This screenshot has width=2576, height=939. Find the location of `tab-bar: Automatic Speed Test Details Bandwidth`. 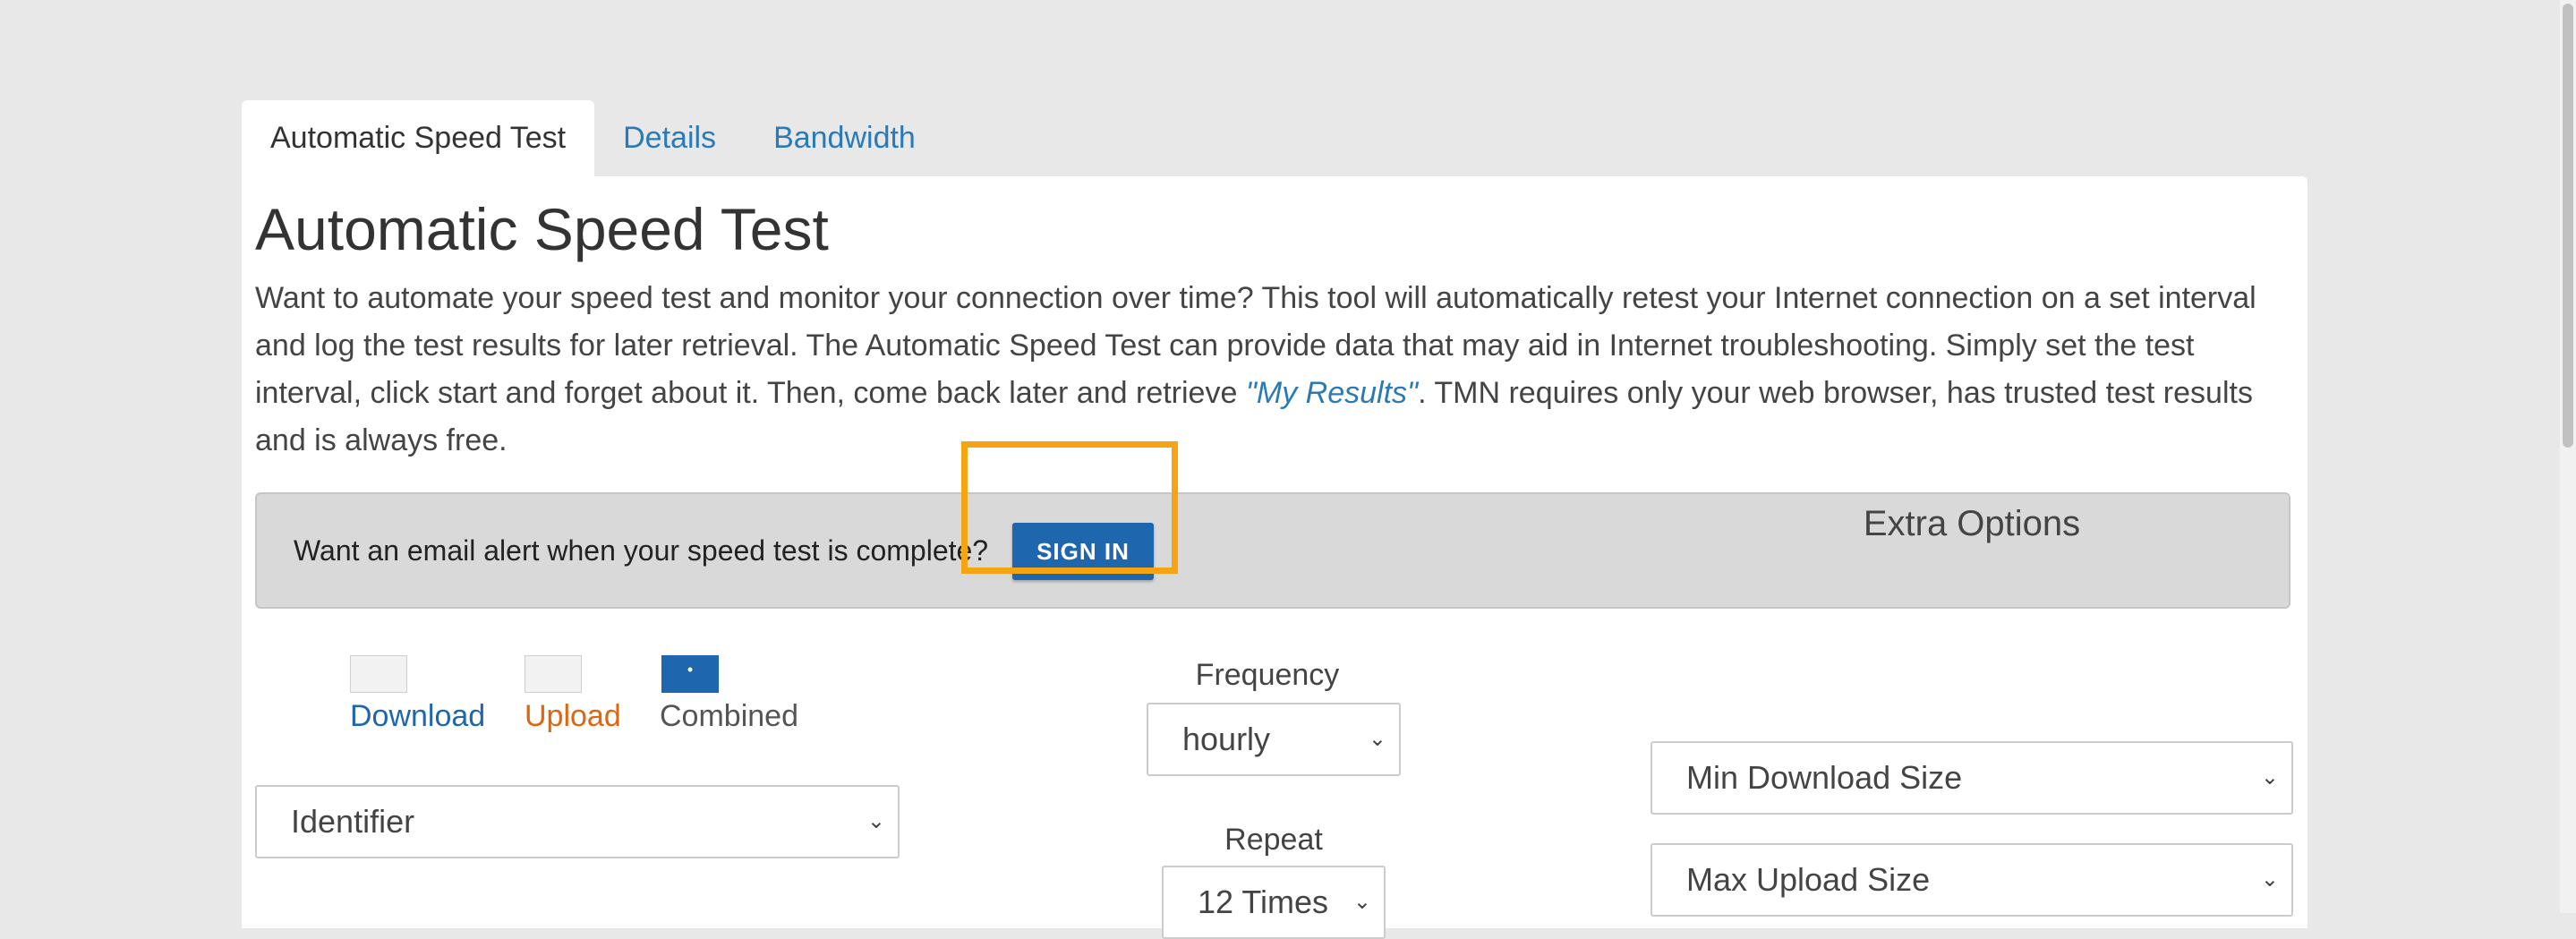

tab-bar: Automatic Speed Test Details Bandwidth is located at coordinates (593, 138).